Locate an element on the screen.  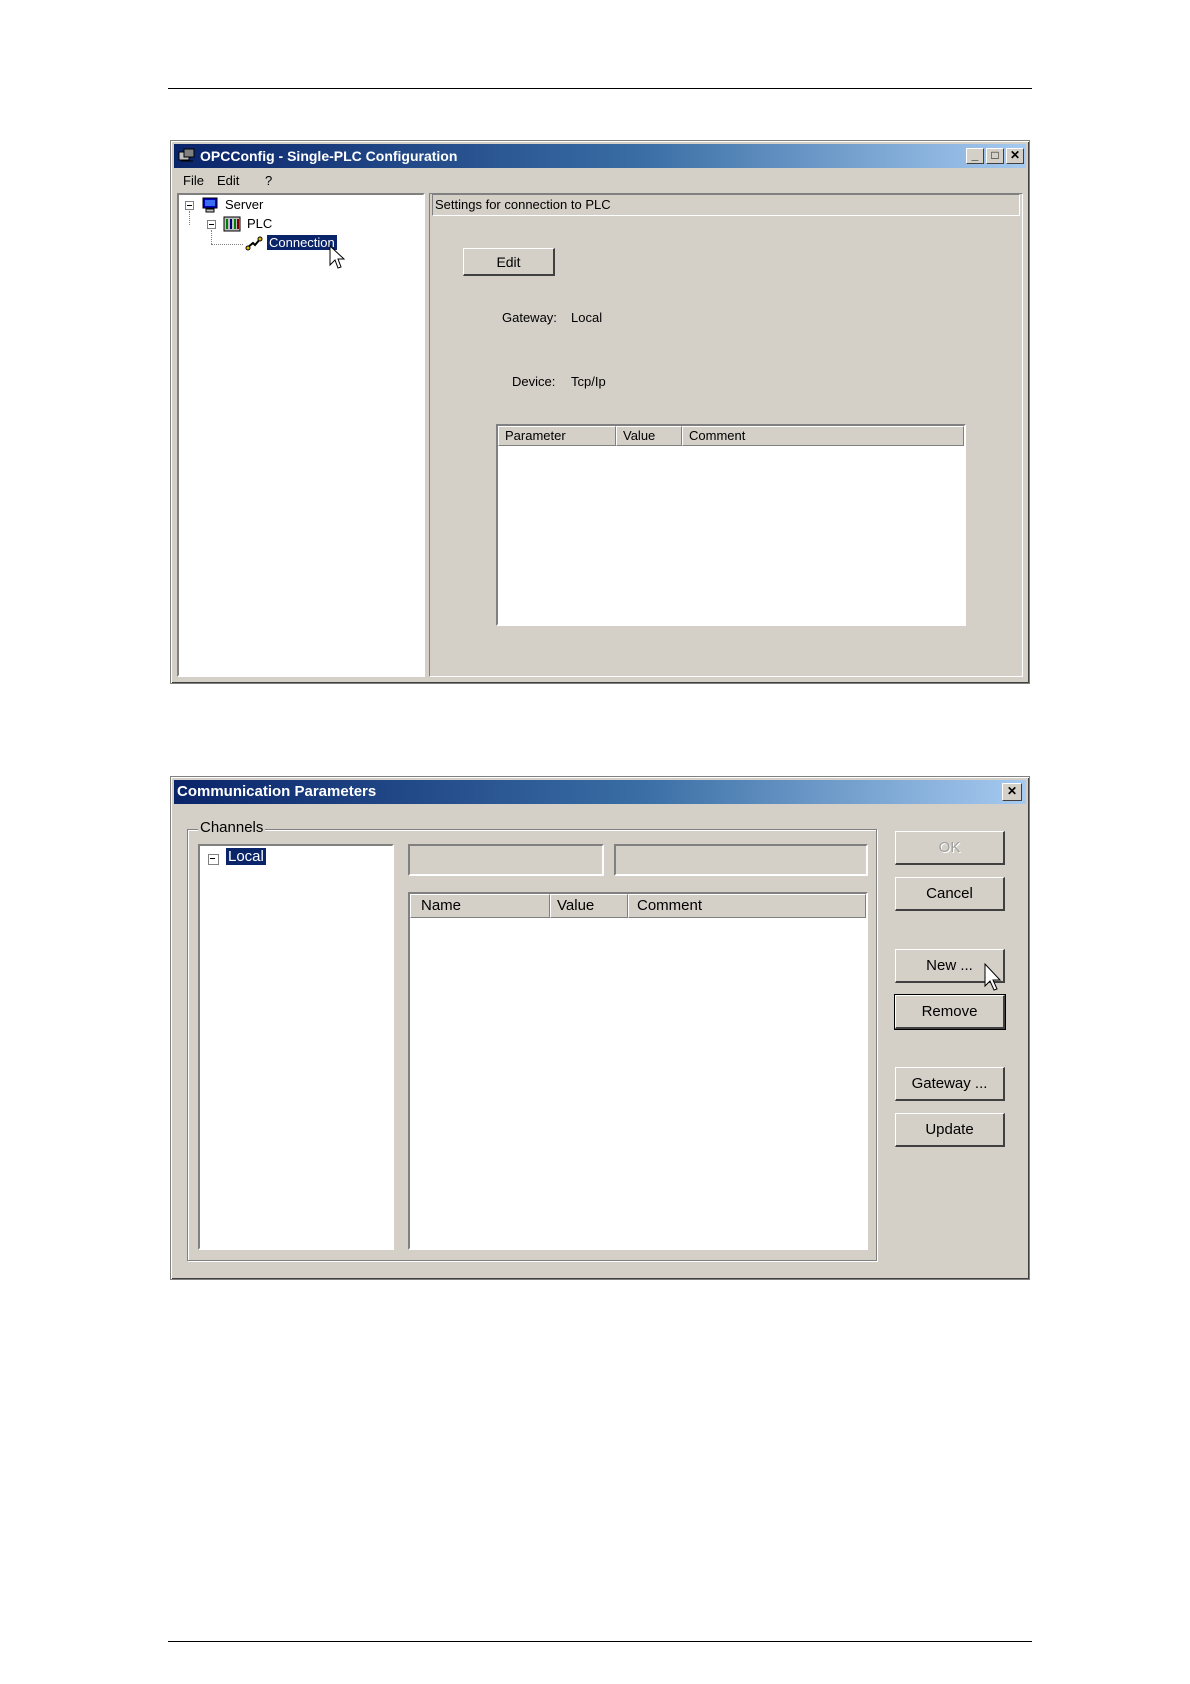
column-name: Name is located at coordinates (480, 906).